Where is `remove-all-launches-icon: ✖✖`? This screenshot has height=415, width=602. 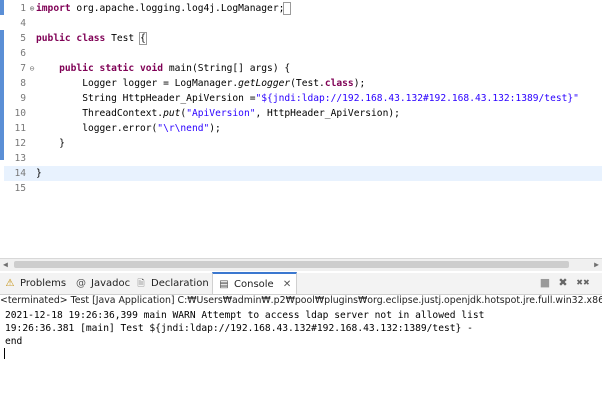 remove-all-launches-icon: ✖✖ is located at coordinates (583, 283).